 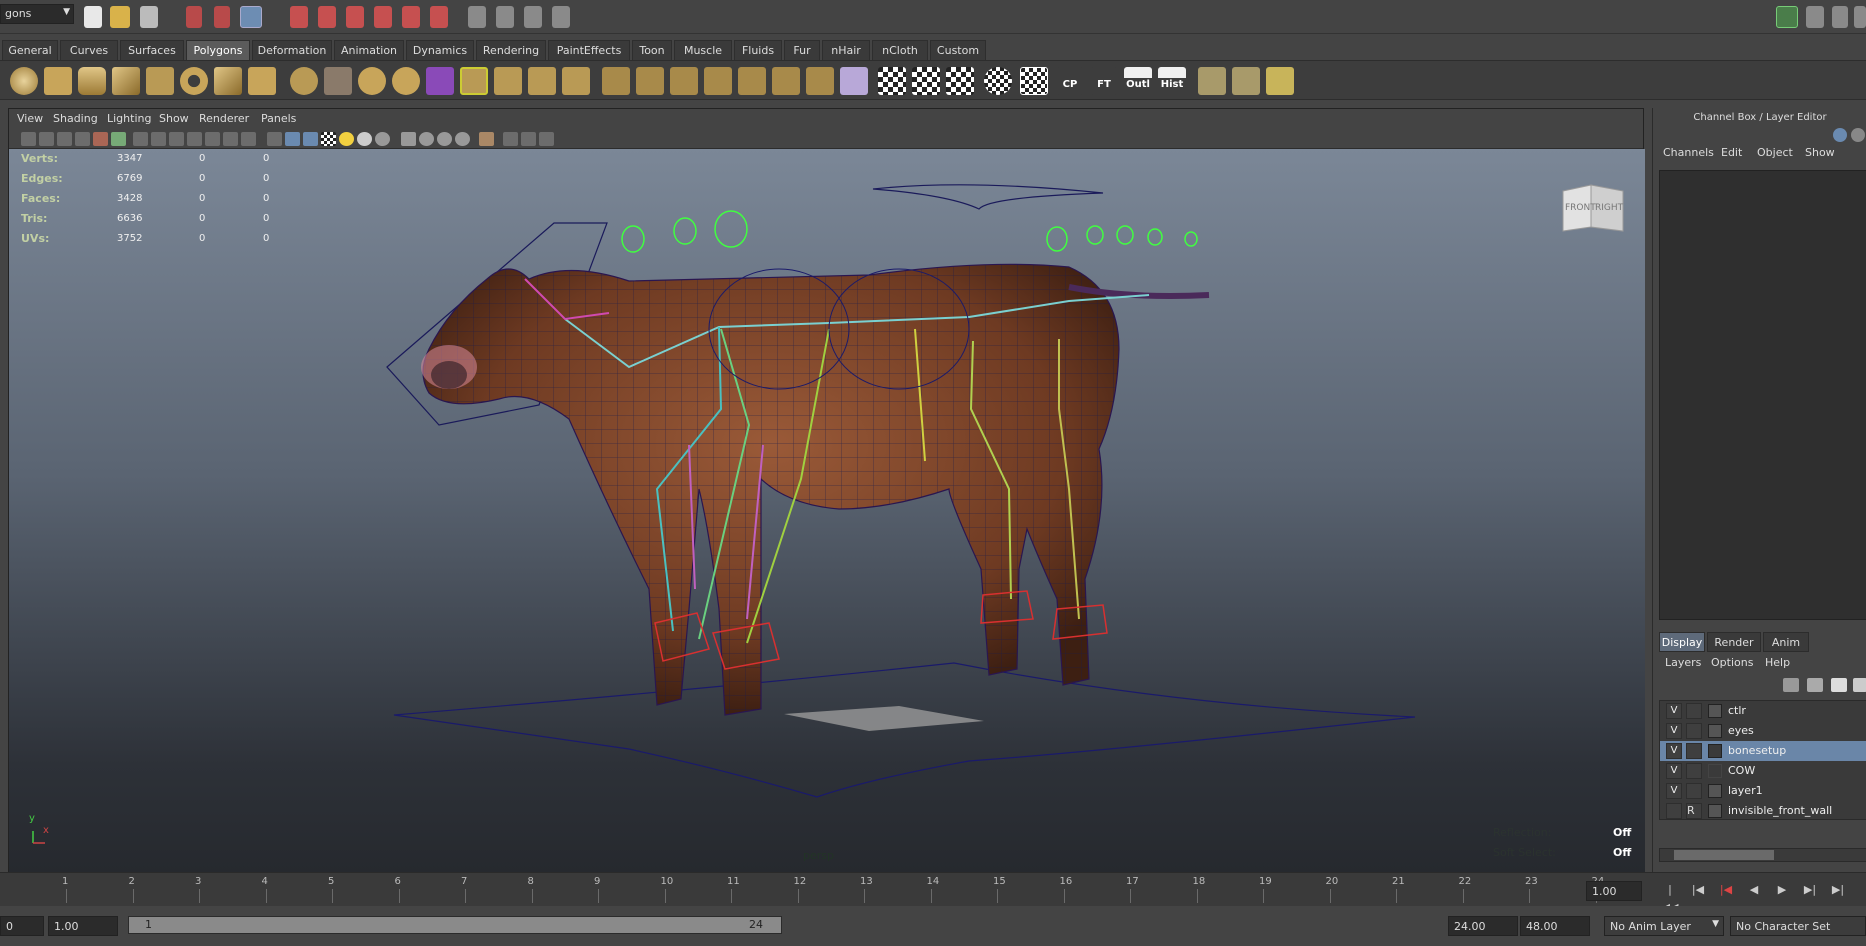 What do you see at coordinates (1763, 711) in the screenshot?
I see `layer-row: V ctlr` at bounding box center [1763, 711].